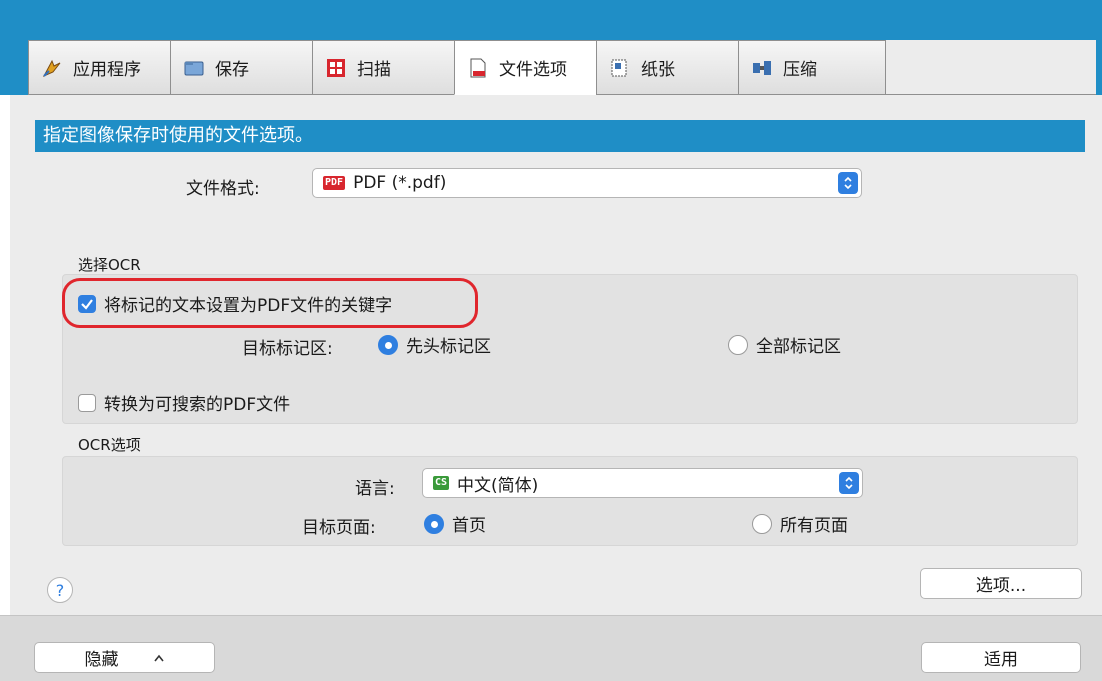 This screenshot has height=681, width=1102. What do you see at coordinates (667, 67) in the screenshot?
I see `tab-paper: 纸张` at bounding box center [667, 67].